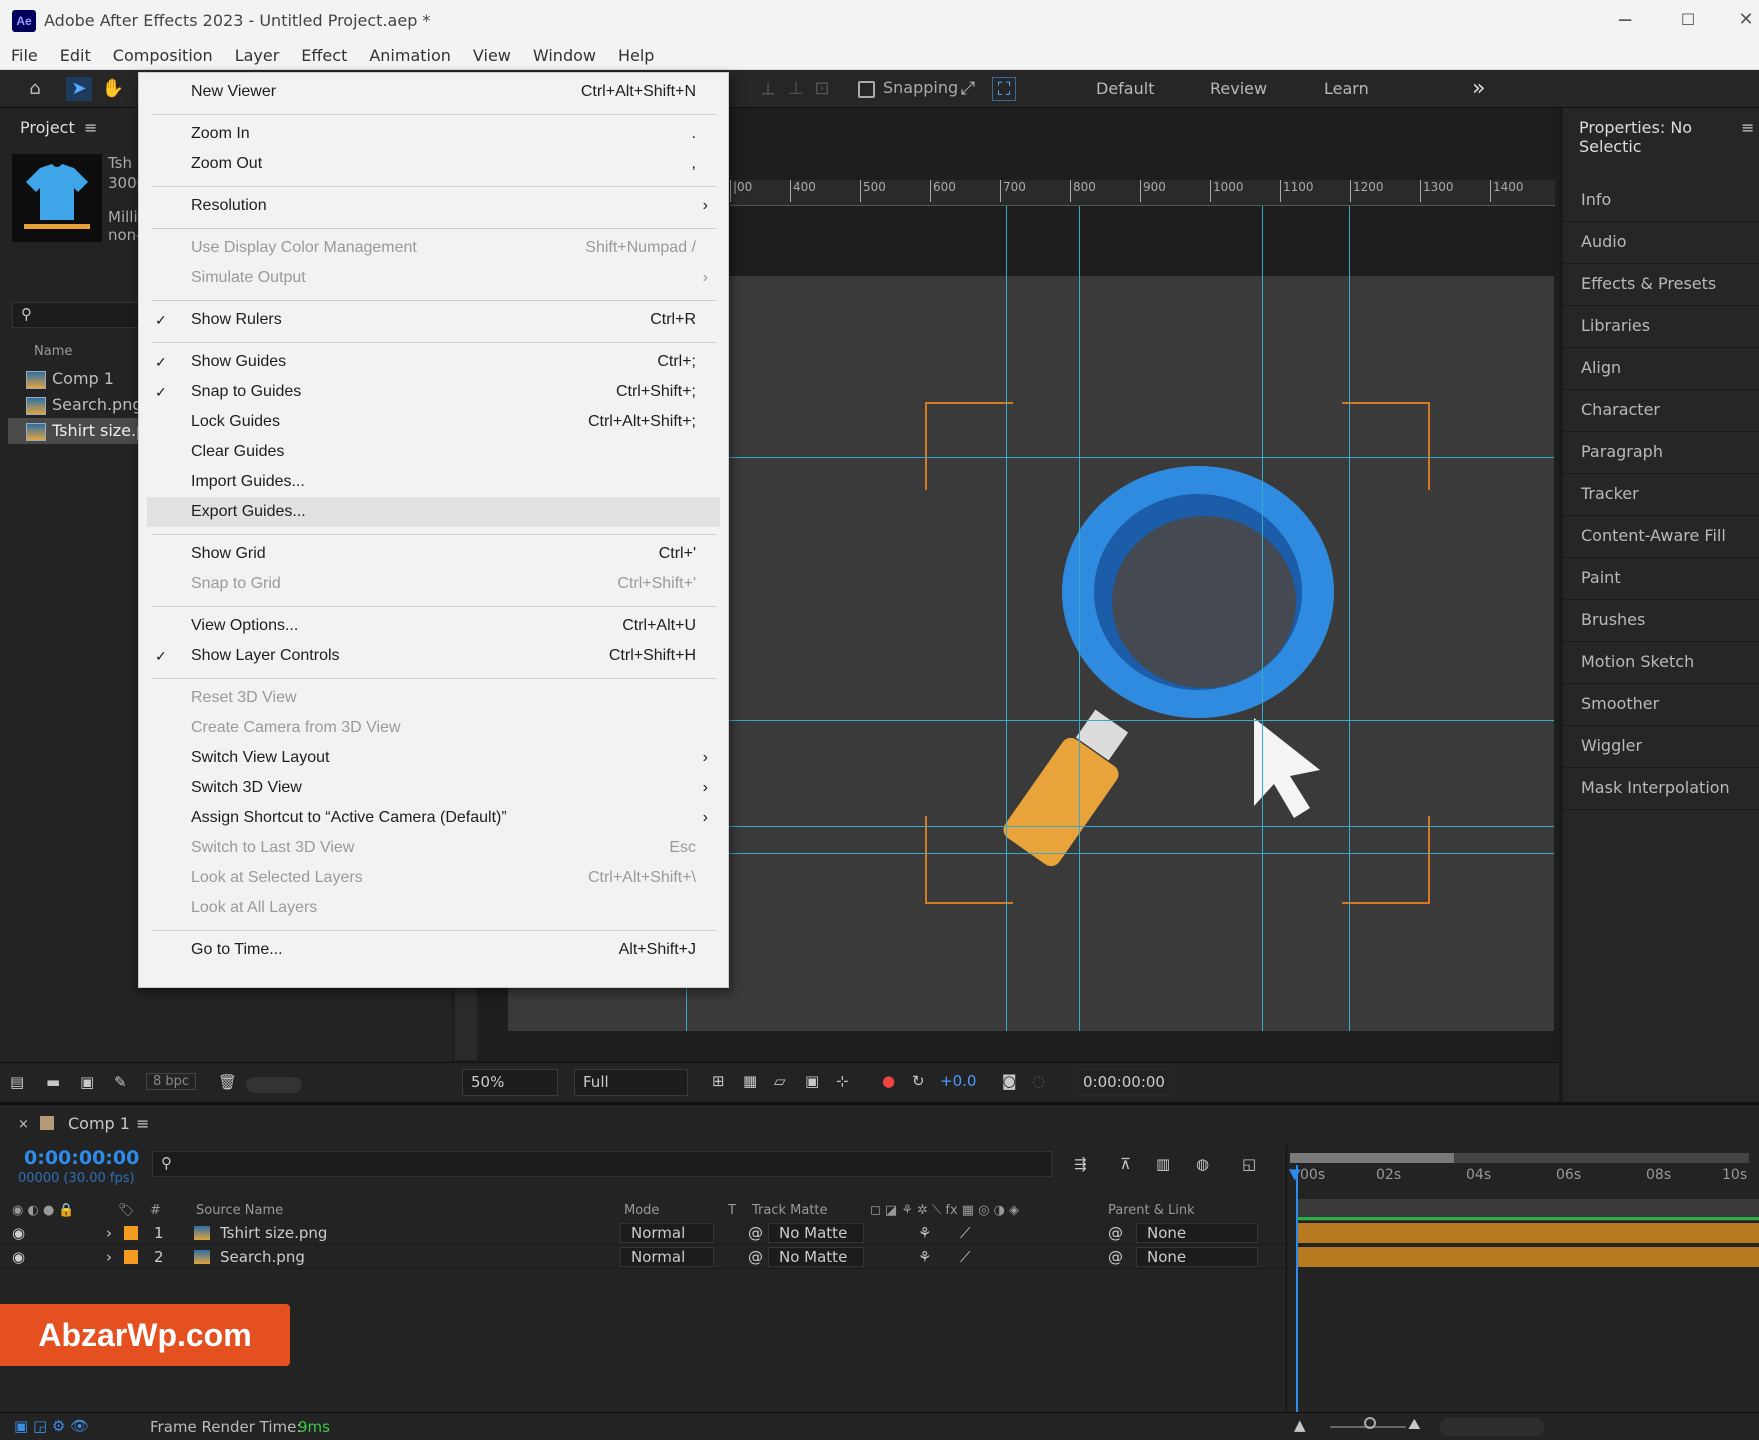  Describe the element at coordinates (1661, 201) in the screenshot. I see `panel-info: Info` at that location.